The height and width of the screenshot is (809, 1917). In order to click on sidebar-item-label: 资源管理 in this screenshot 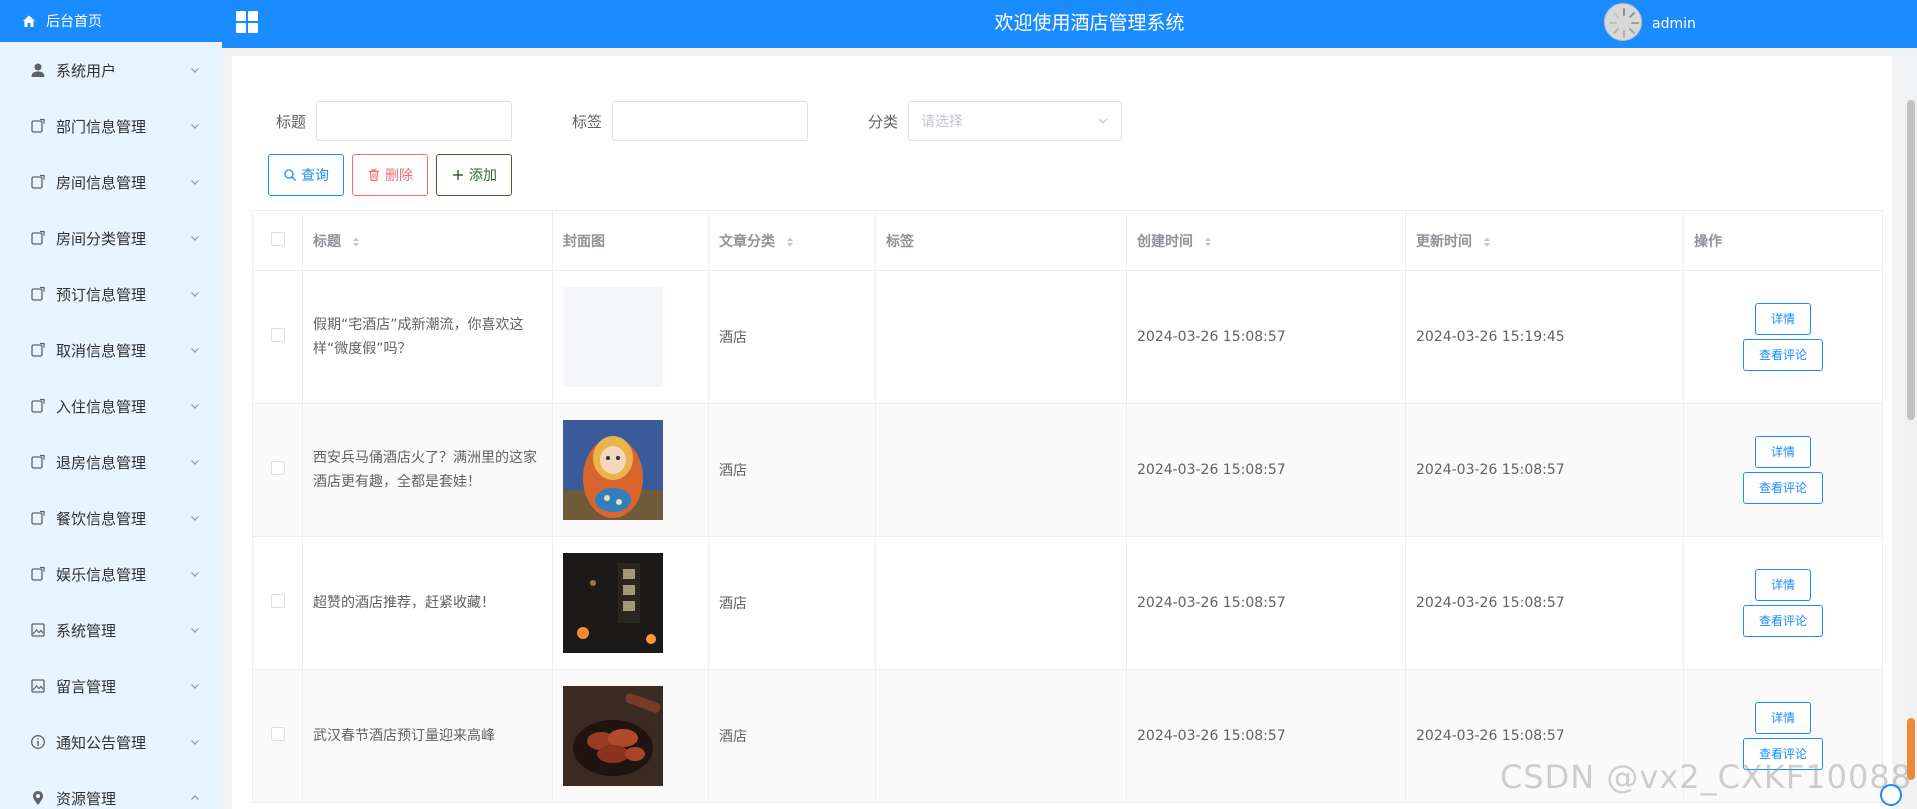, I will do `click(86, 798)`.